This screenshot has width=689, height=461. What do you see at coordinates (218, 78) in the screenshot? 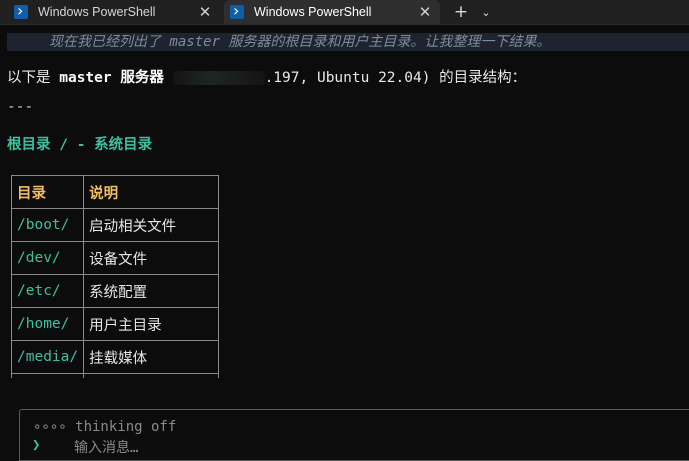
I see `redacted-ip` at bounding box center [218, 78].